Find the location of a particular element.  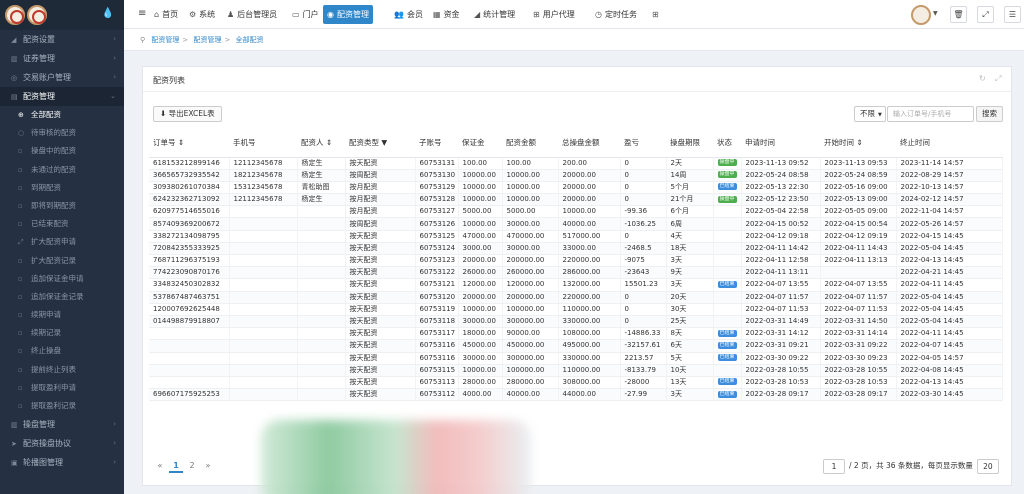

sidebar-subitem: ▫ 未通过的配资 is located at coordinates (62, 170).